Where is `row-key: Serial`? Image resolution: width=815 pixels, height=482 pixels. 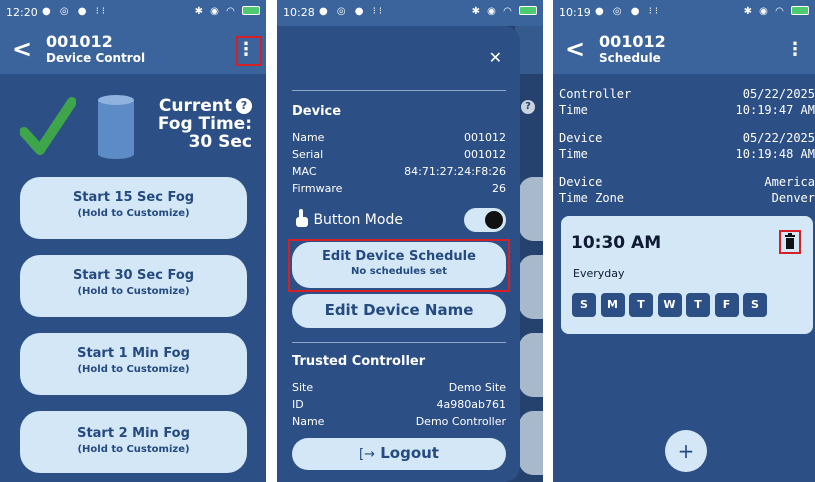
row-key: Serial is located at coordinates (308, 154).